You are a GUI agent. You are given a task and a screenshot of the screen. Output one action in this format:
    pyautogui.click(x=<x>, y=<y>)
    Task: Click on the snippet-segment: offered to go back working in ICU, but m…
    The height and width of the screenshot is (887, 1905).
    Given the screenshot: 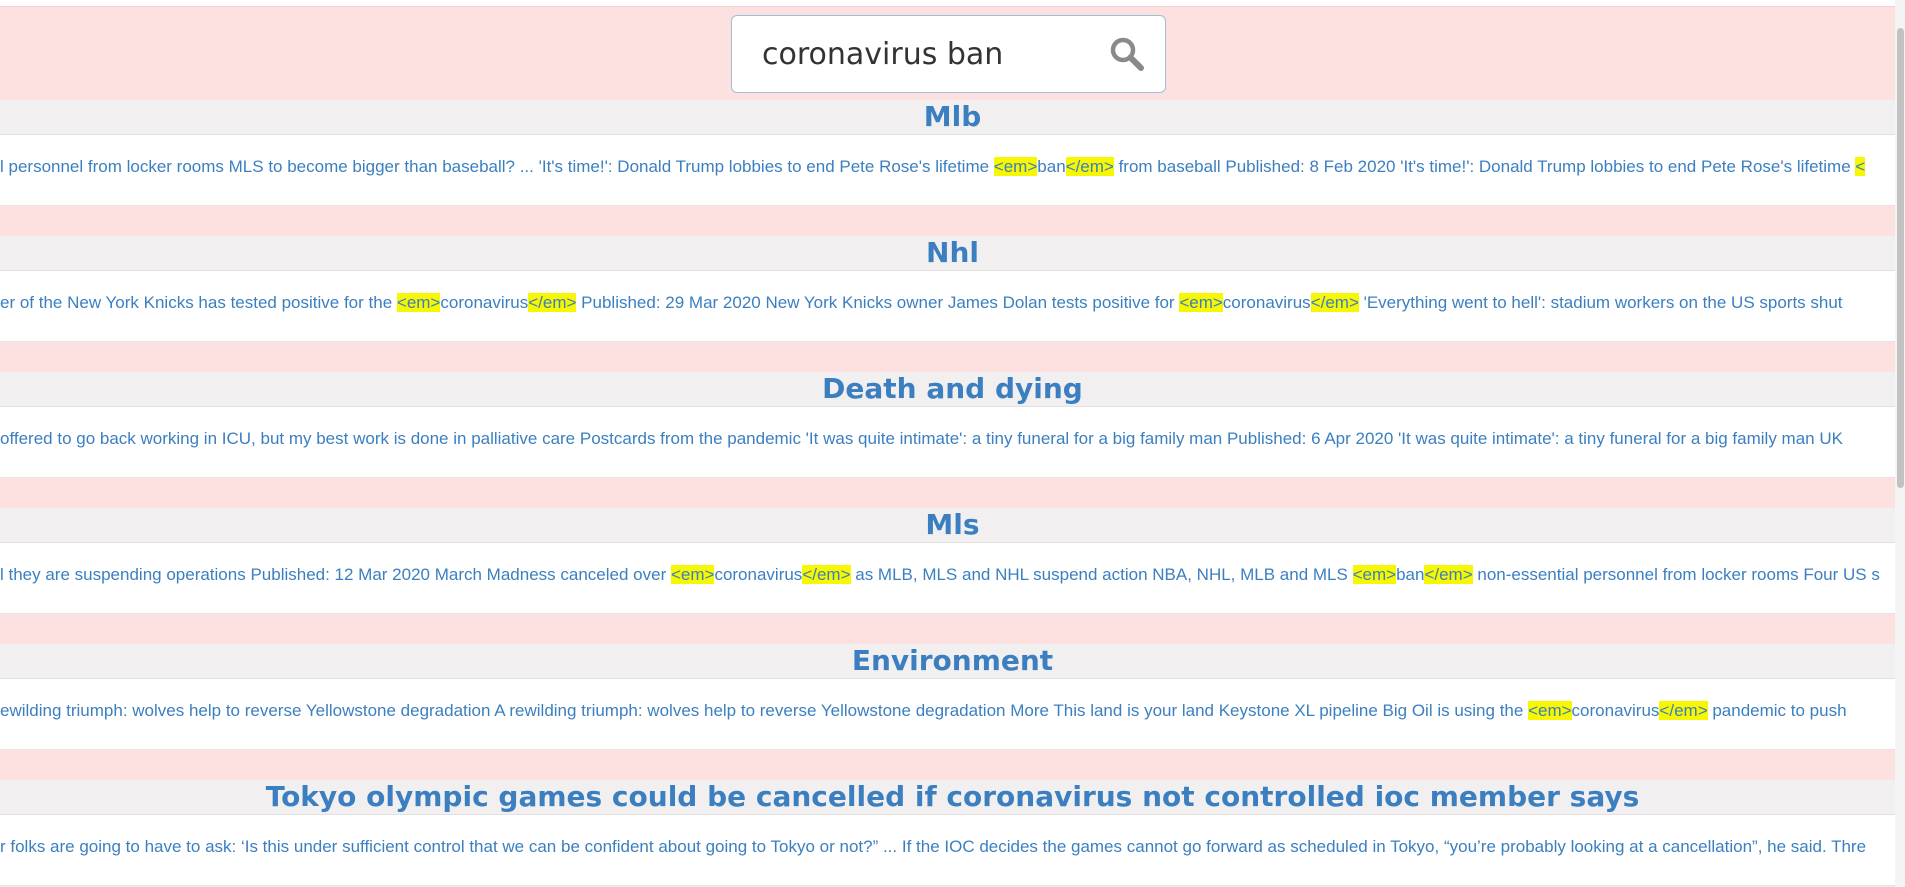 What is the action you would take?
    pyautogui.click(x=921, y=438)
    